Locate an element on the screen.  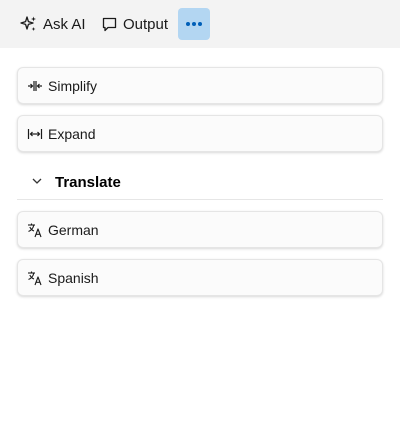
simplify-label: Simplify is located at coordinates (73, 85).